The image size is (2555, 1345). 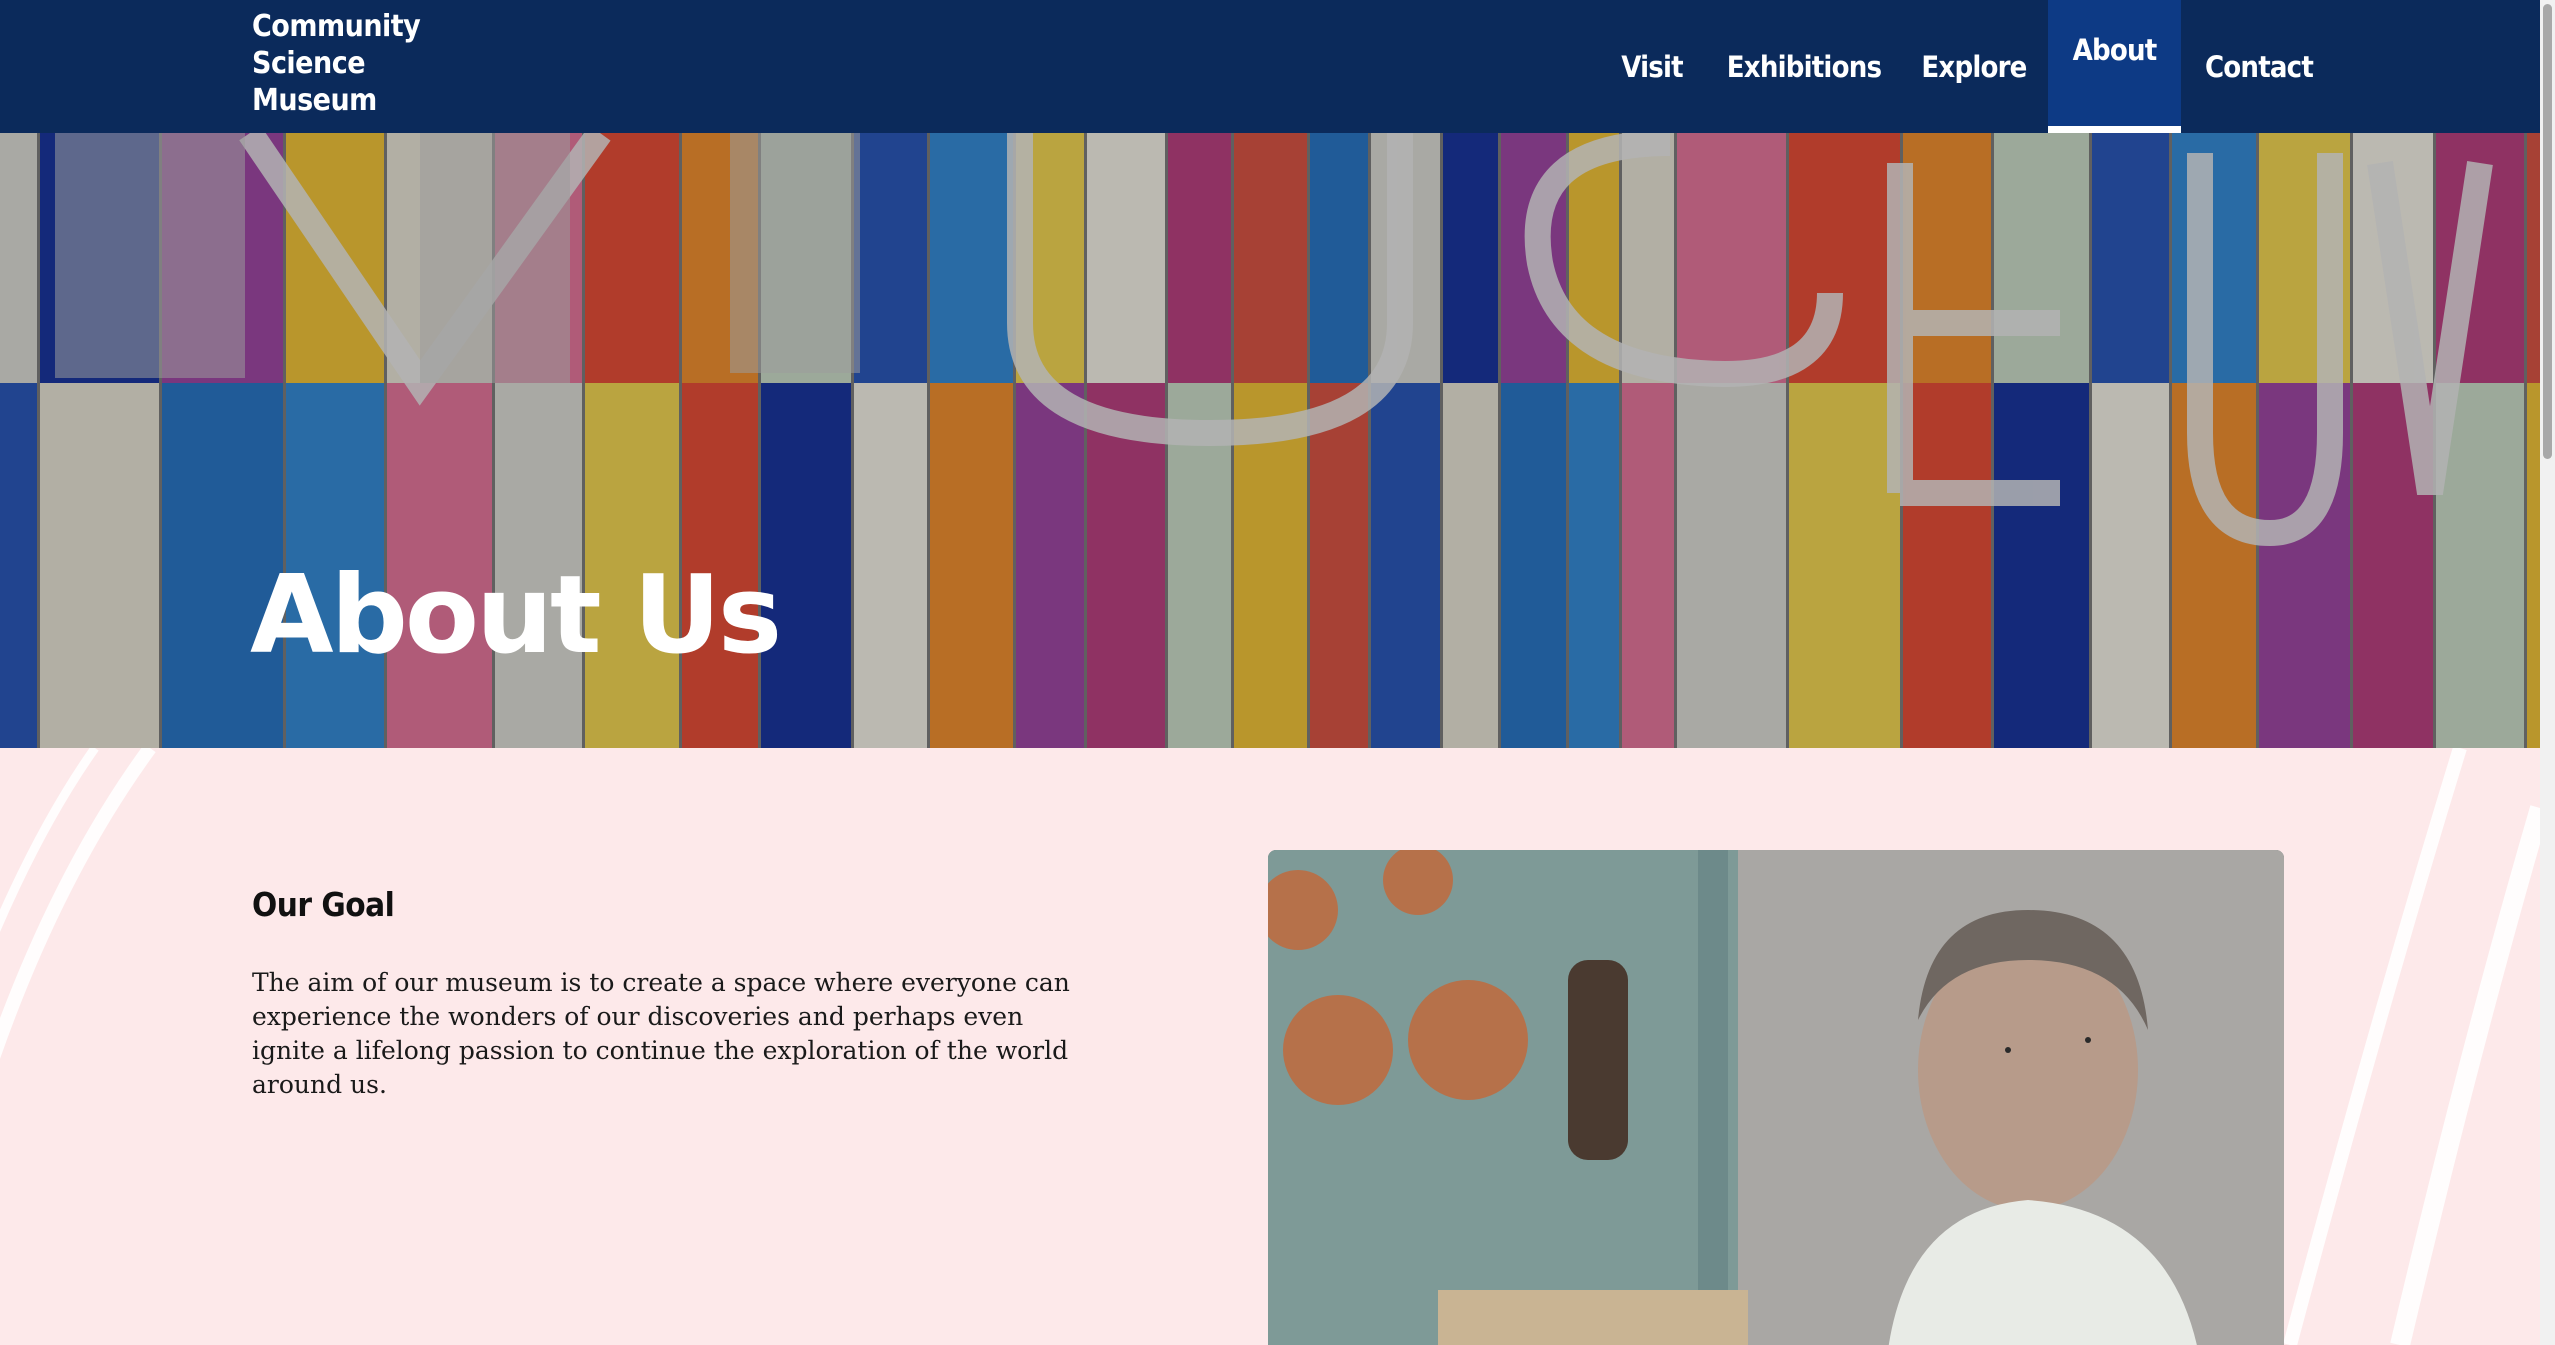 I want to click on logo-line-2: Science, so click(x=309, y=63).